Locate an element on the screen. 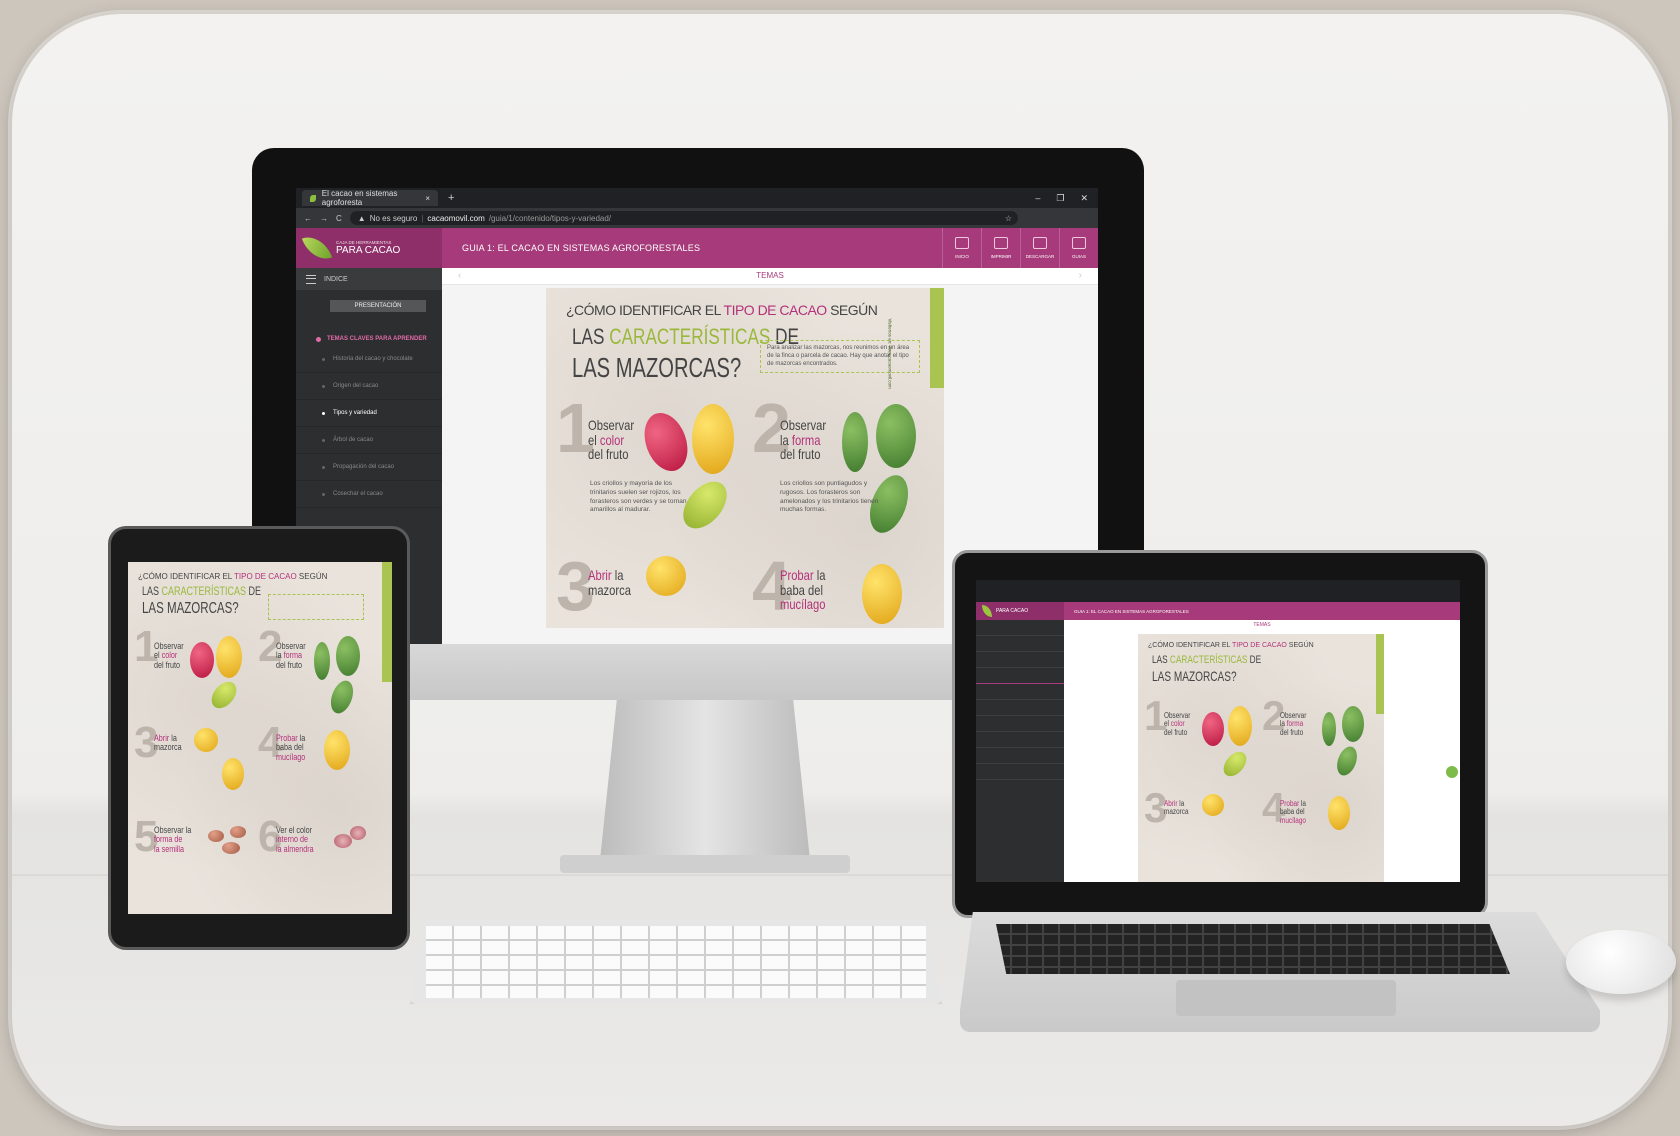 This screenshot has width=1680, height=1136. guides-button: GUIAS is located at coordinates (1078, 248).